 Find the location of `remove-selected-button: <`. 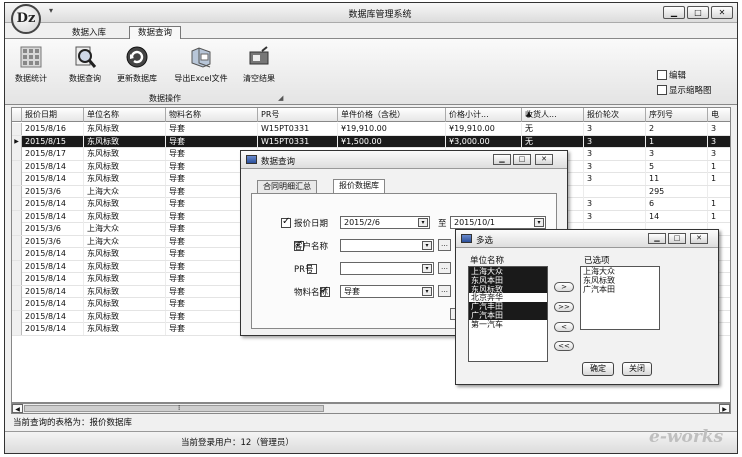

remove-selected-button: < is located at coordinates (564, 327).